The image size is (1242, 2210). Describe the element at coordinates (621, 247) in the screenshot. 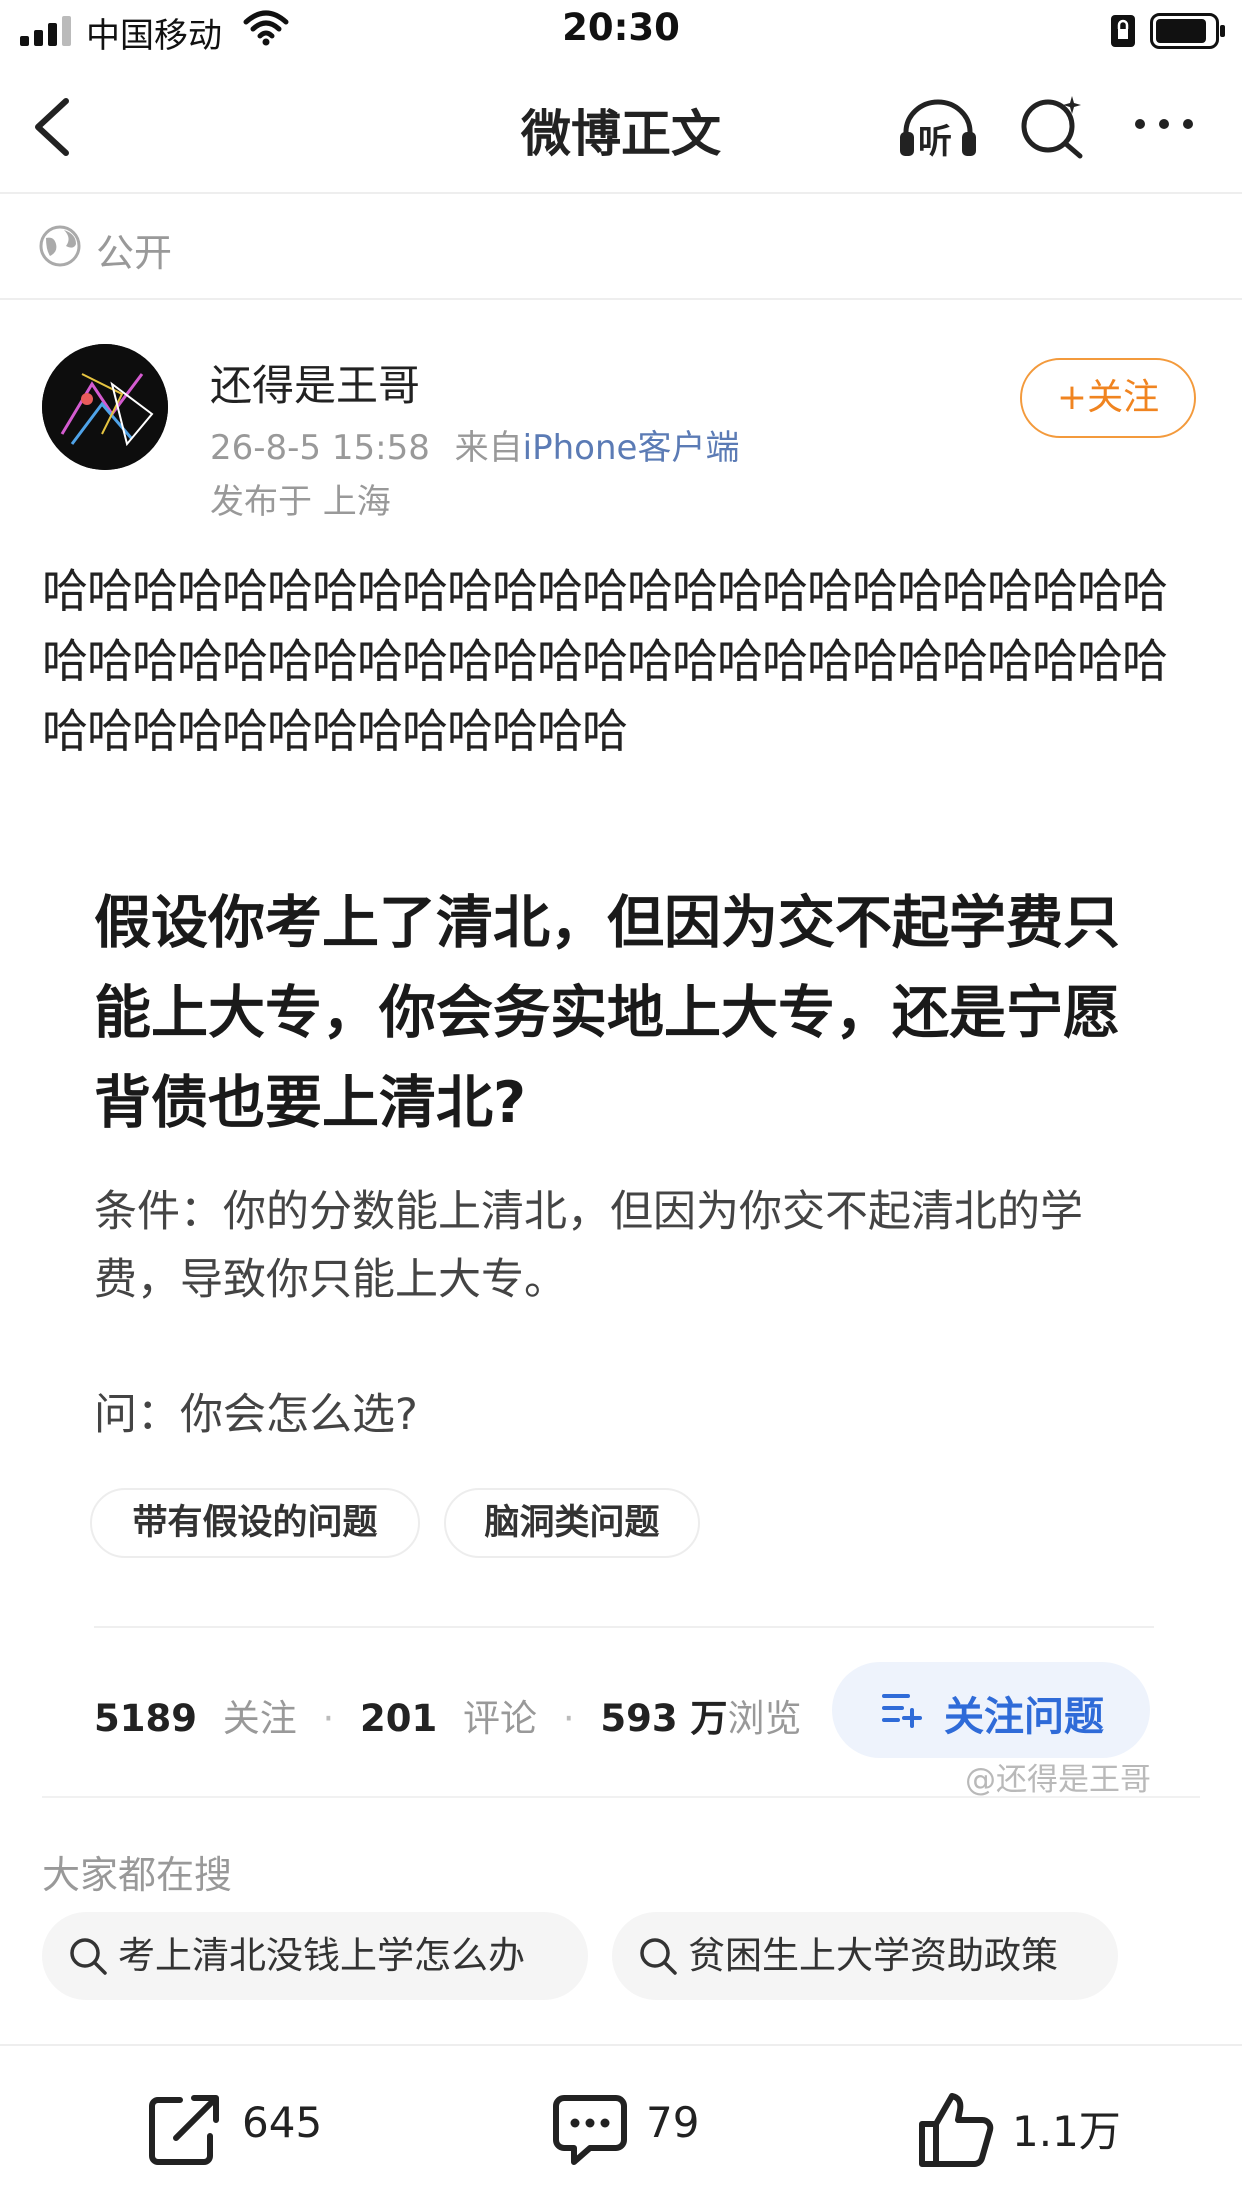

I see `visibility-row` at that location.